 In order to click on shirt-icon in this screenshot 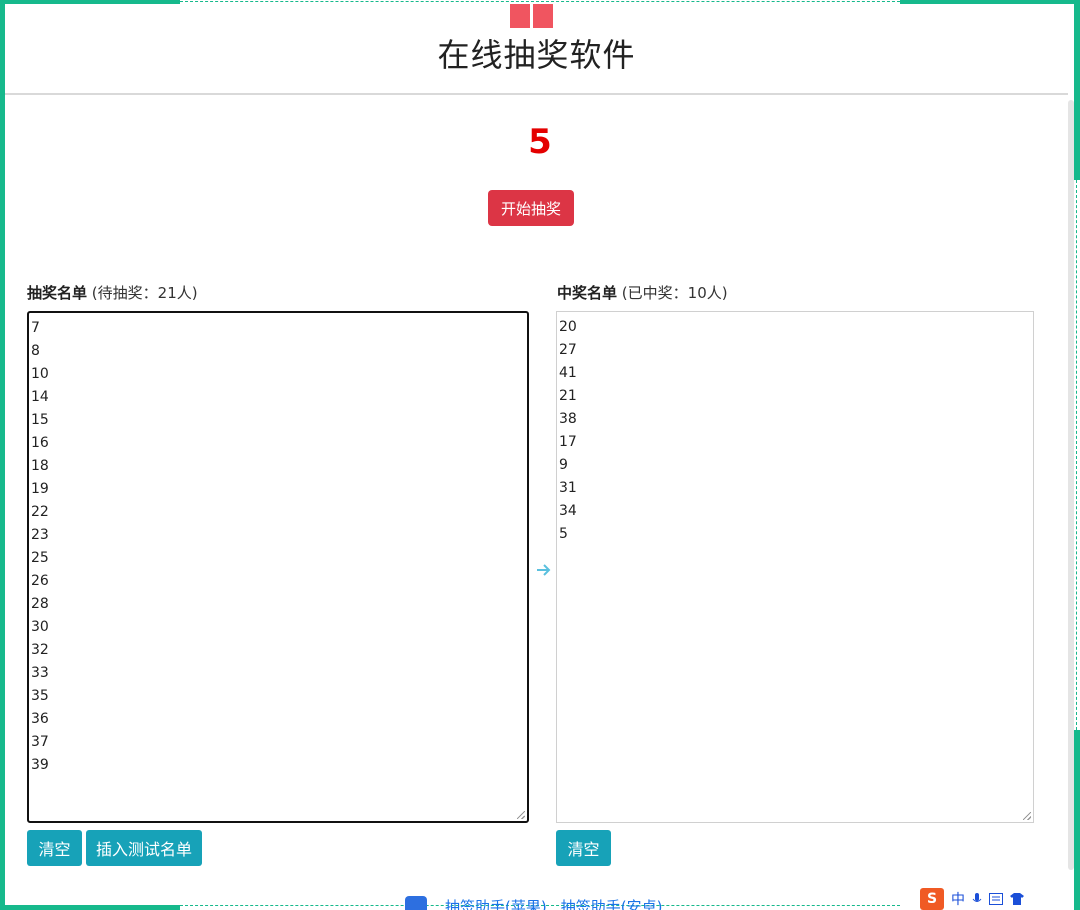, I will do `click(1017, 899)`.